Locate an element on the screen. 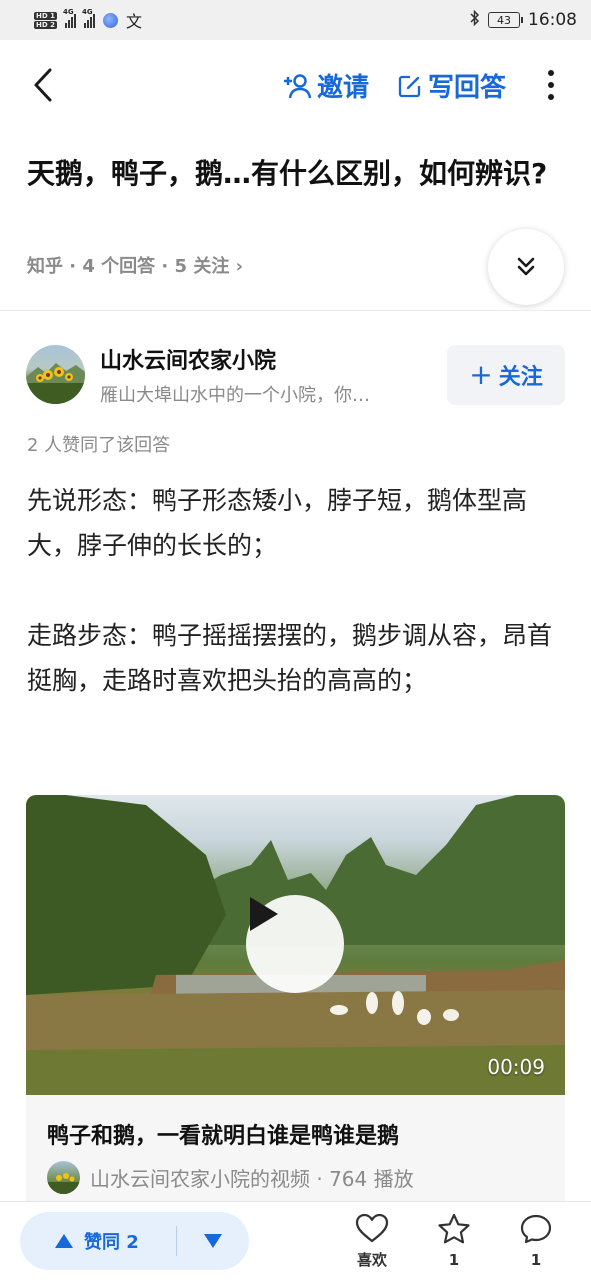 The width and height of the screenshot is (591, 1280). video-duration: 00:09 is located at coordinates (516, 1067).